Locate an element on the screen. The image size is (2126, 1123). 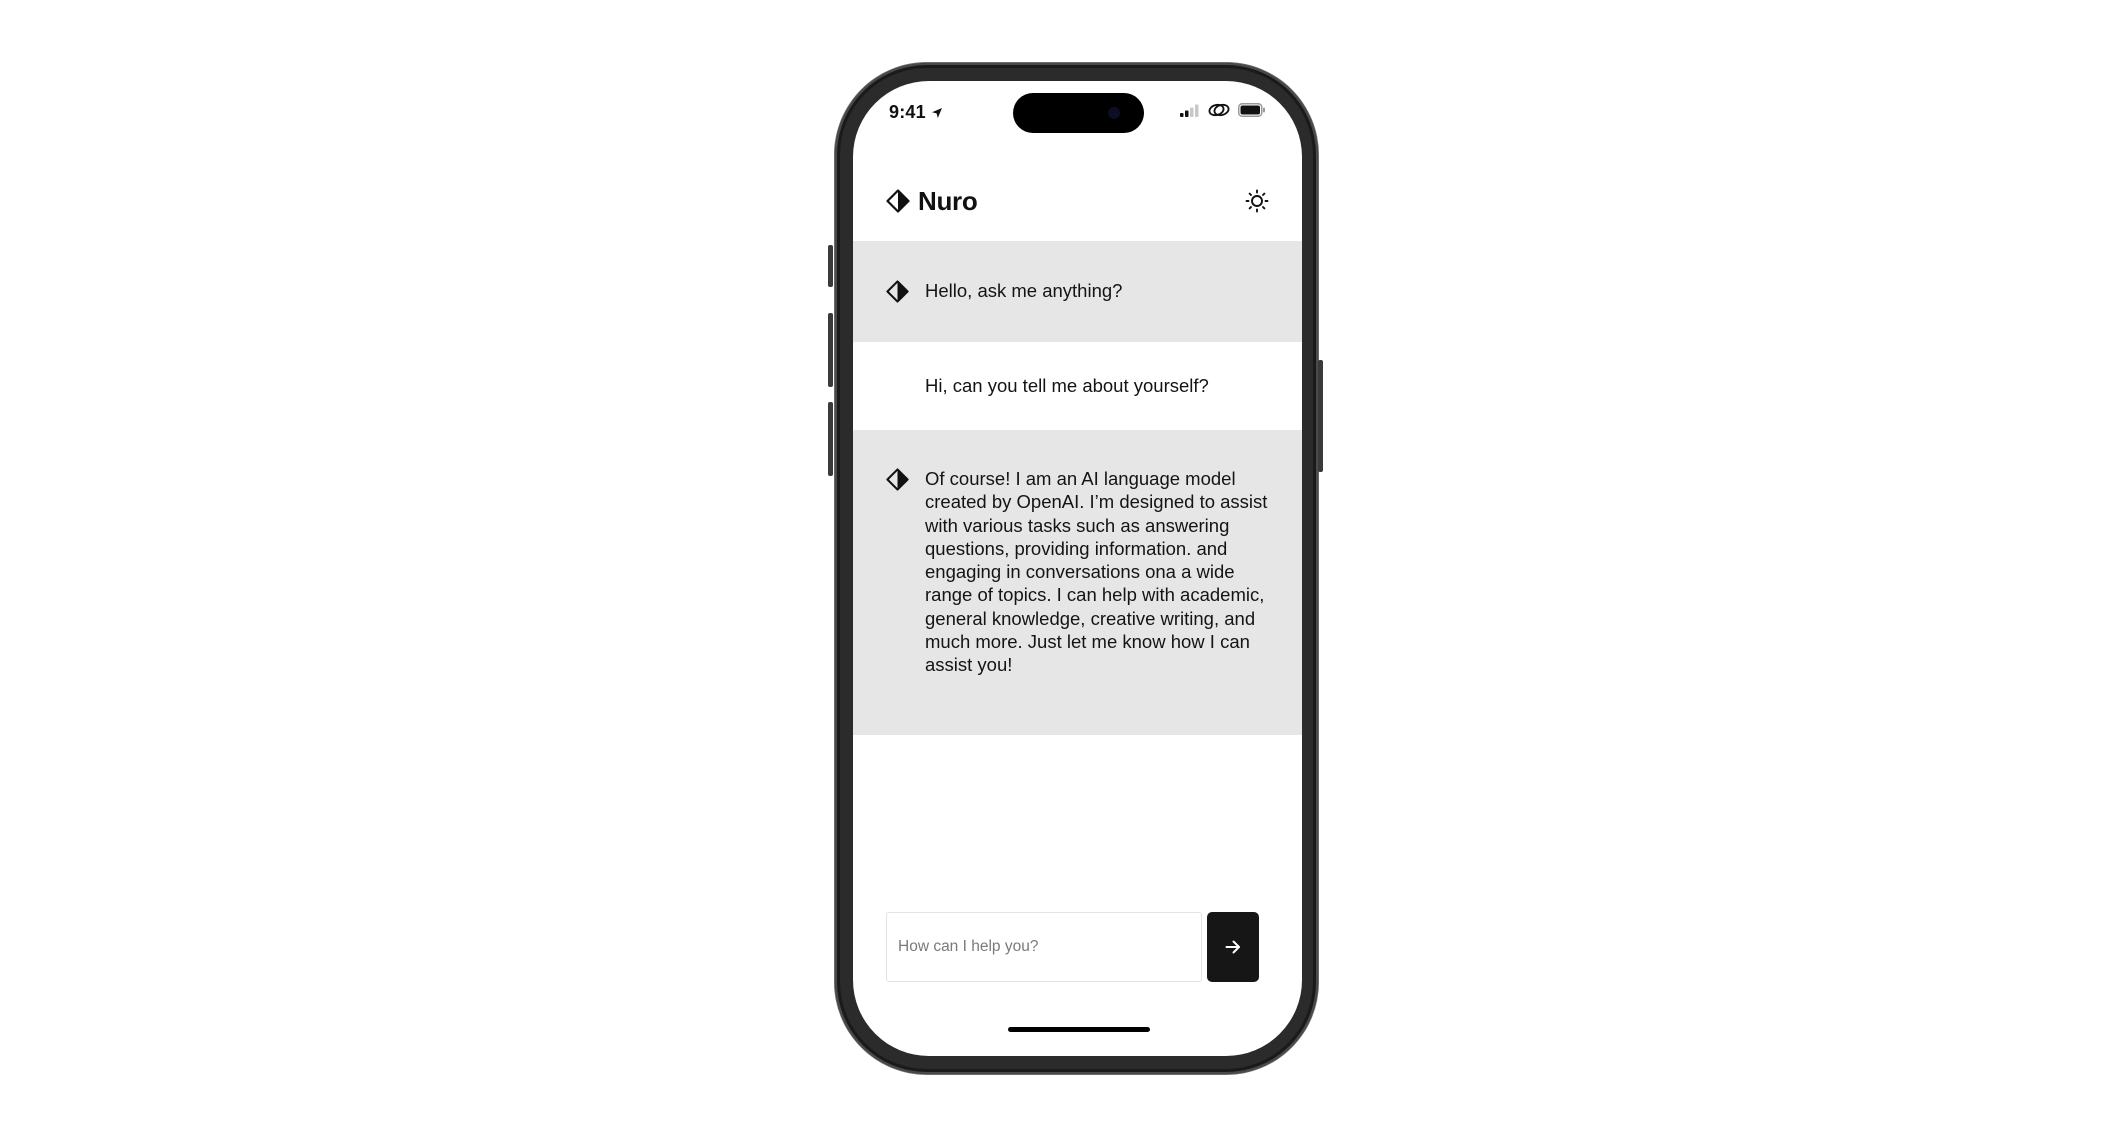
message-input is located at coordinates (1044, 947).